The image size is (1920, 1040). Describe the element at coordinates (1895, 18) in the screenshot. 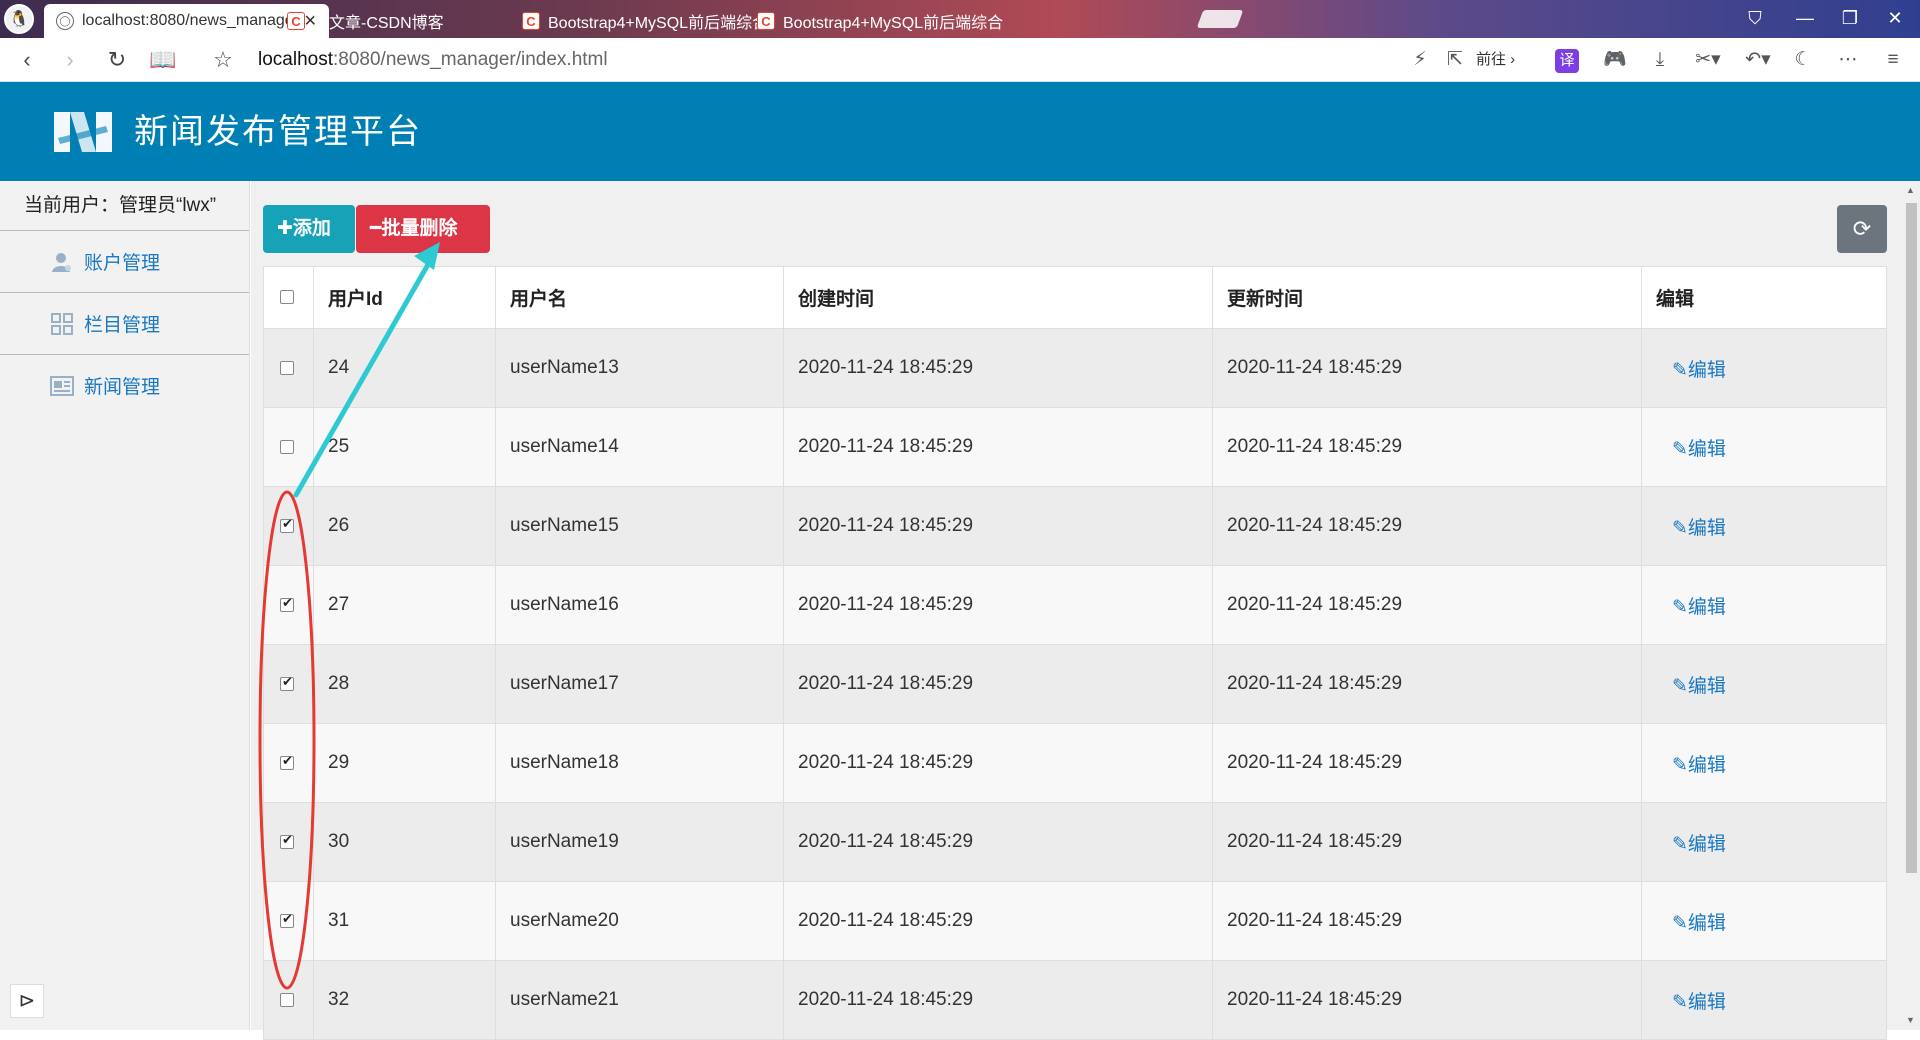

I see `window-close-icon: ✕` at that location.